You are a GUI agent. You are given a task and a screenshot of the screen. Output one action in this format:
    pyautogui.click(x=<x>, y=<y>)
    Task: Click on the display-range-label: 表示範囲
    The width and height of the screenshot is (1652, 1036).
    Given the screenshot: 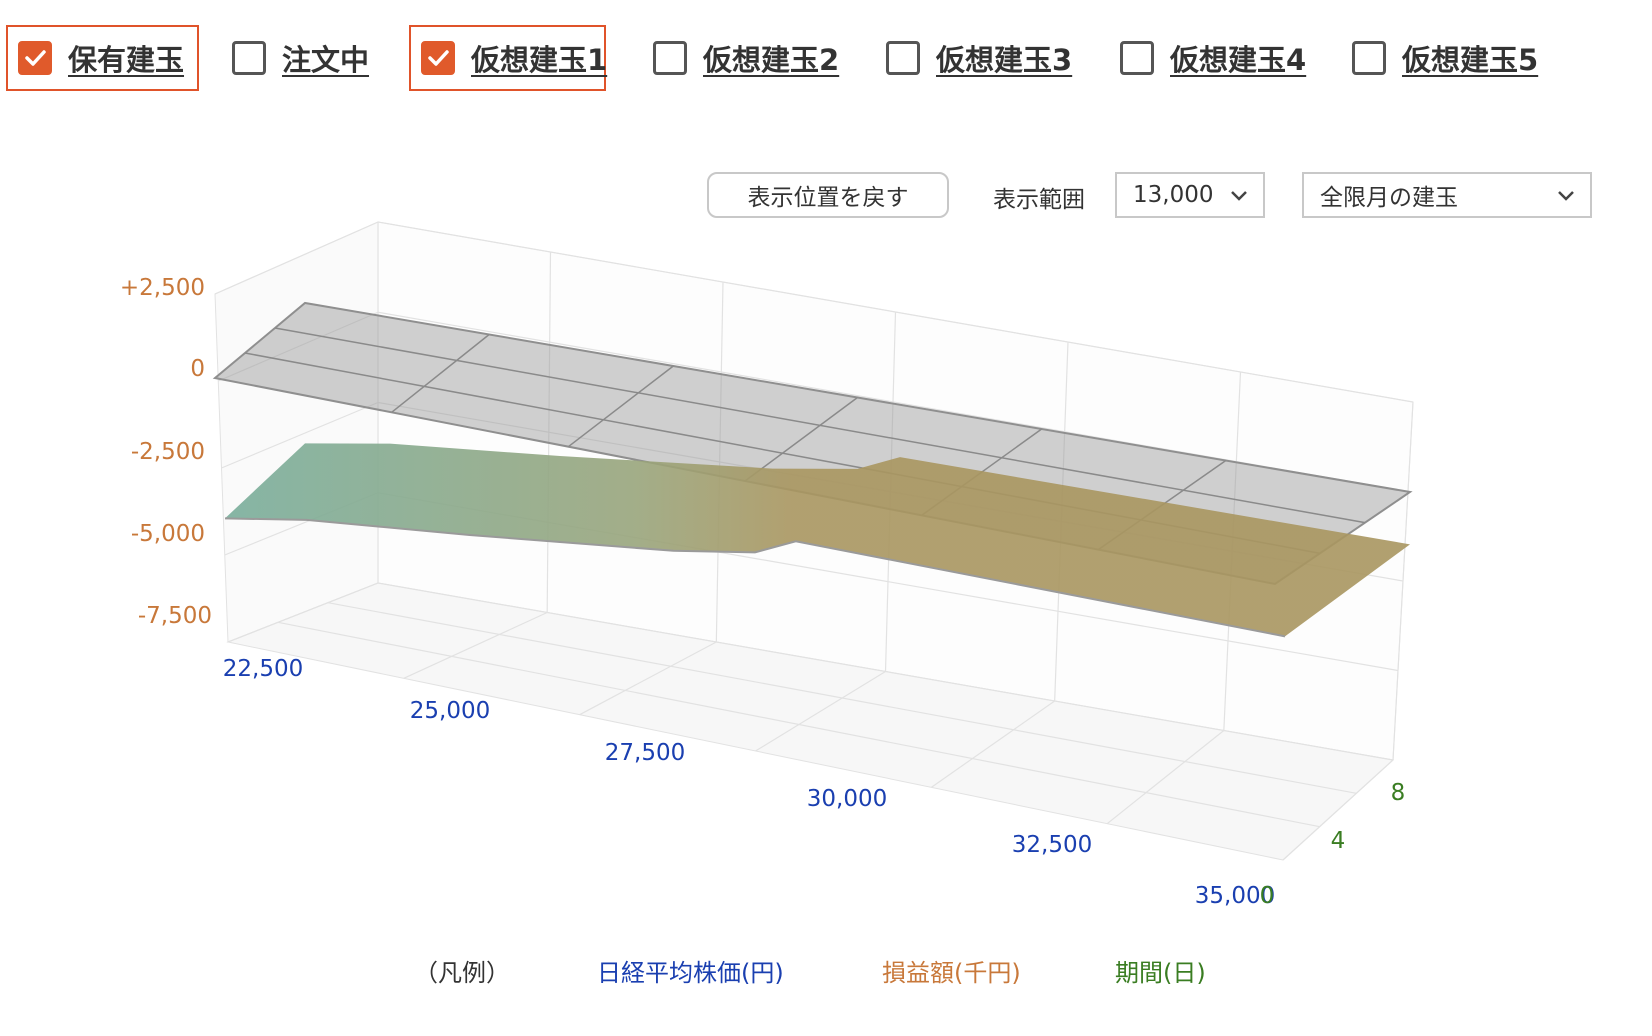 What is the action you would take?
    pyautogui.click(x=1039, y=200)
    